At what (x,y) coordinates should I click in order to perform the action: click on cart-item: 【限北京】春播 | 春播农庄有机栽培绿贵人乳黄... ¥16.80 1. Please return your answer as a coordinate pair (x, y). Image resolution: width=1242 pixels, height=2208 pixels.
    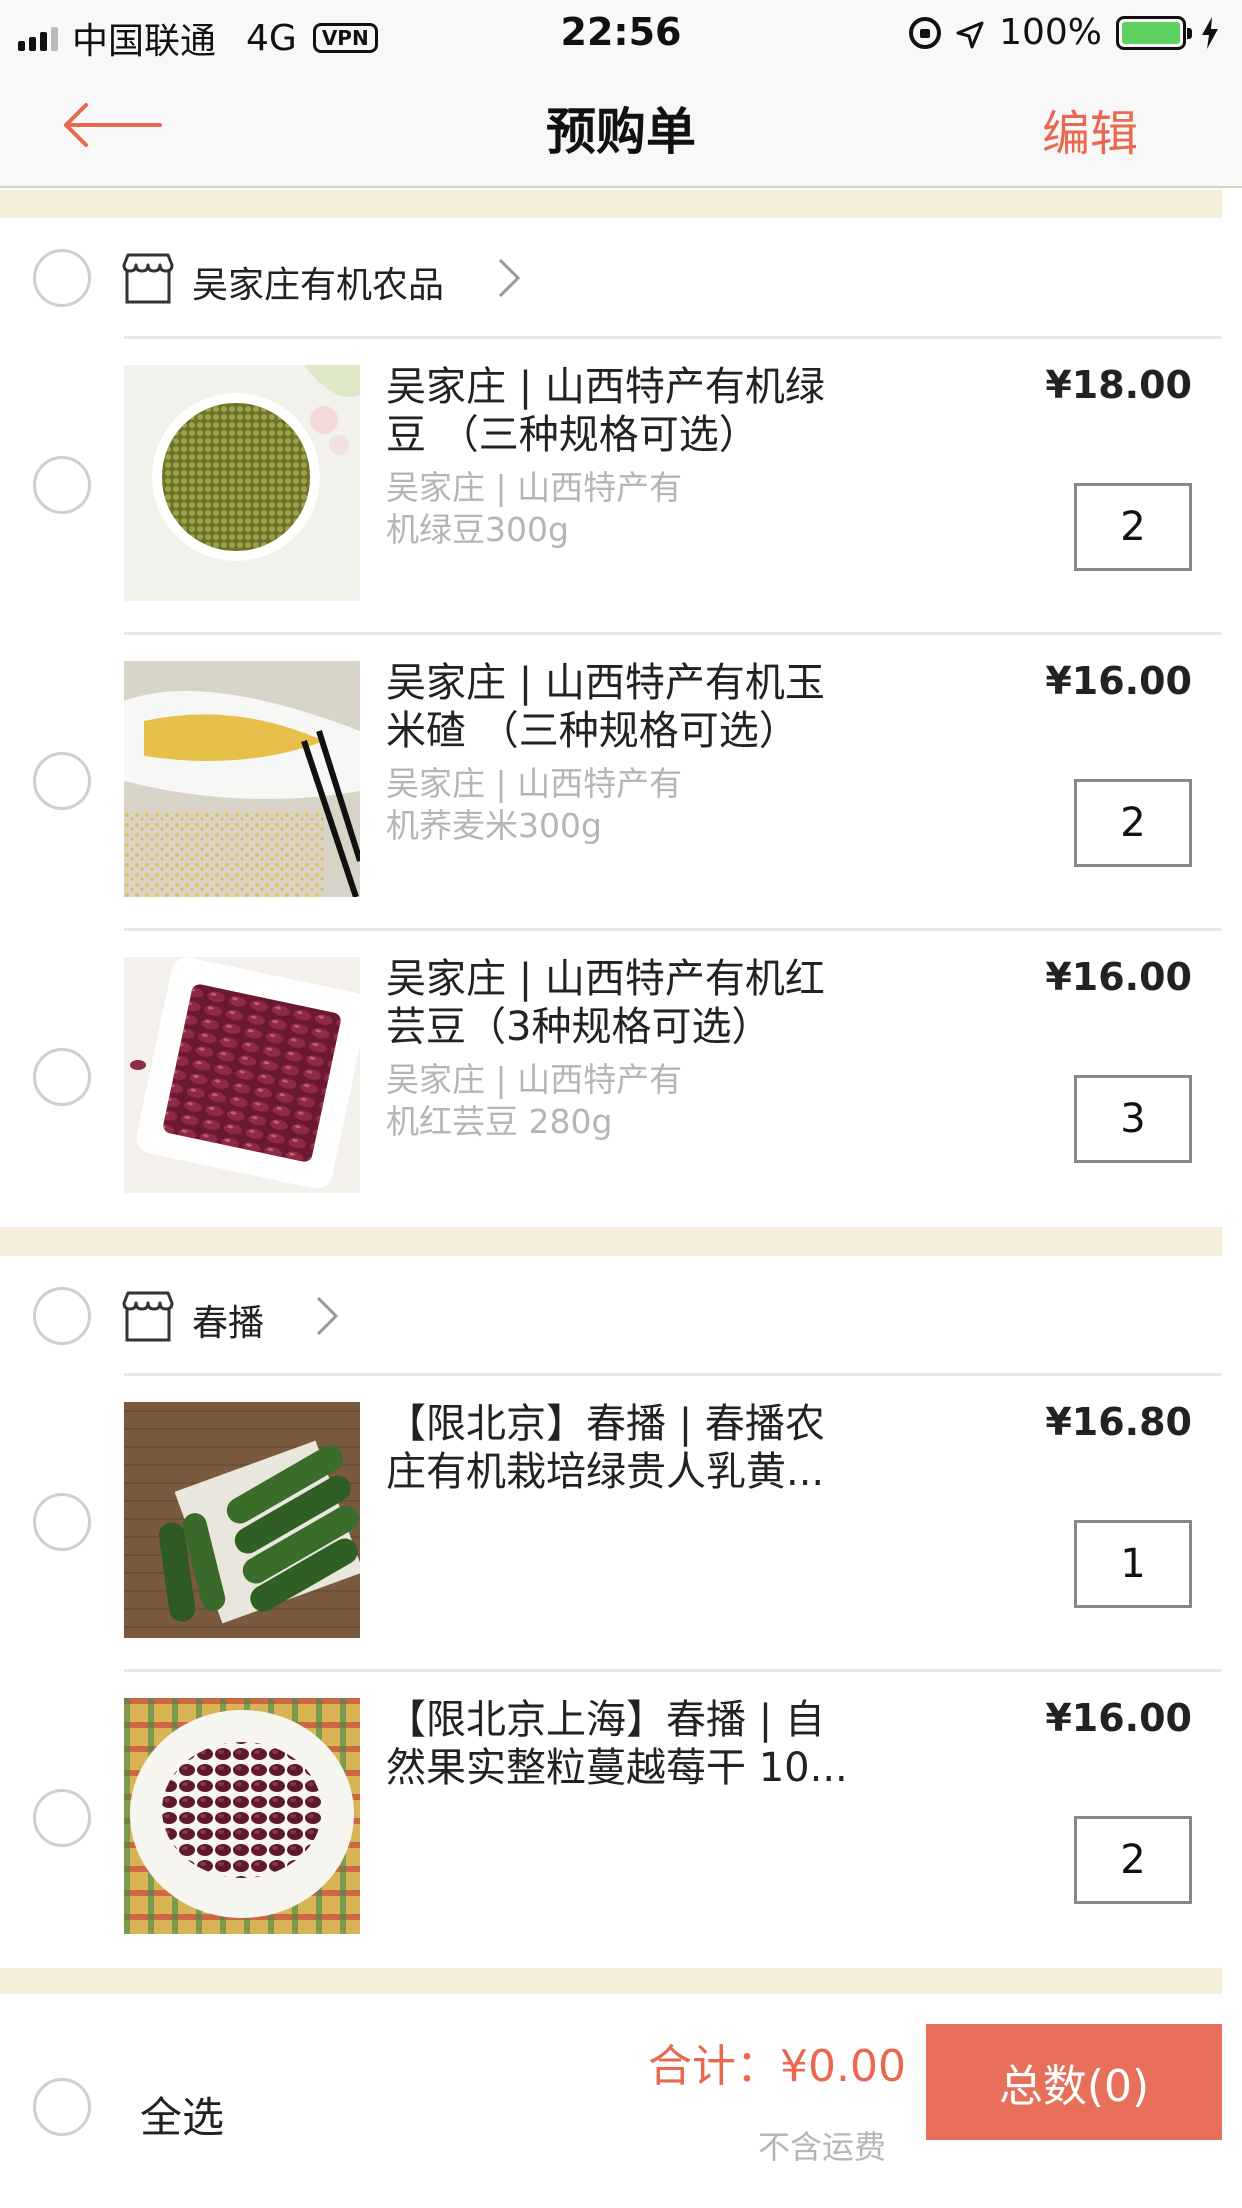
    Looking at the image, I should click on (611, 1524).